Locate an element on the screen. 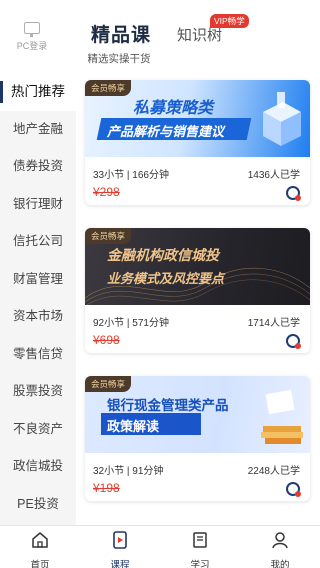  tab-home-label: 首页 is located at coordinates (40, 564).